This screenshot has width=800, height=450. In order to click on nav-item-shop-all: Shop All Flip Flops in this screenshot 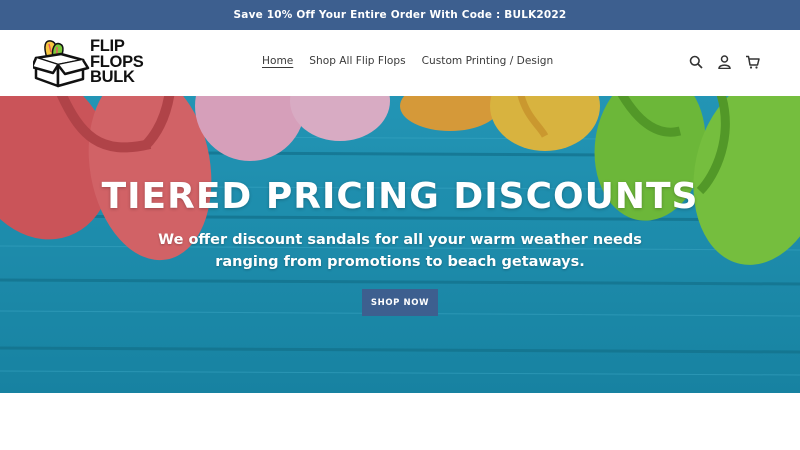, I will do `click(357, 61)`.